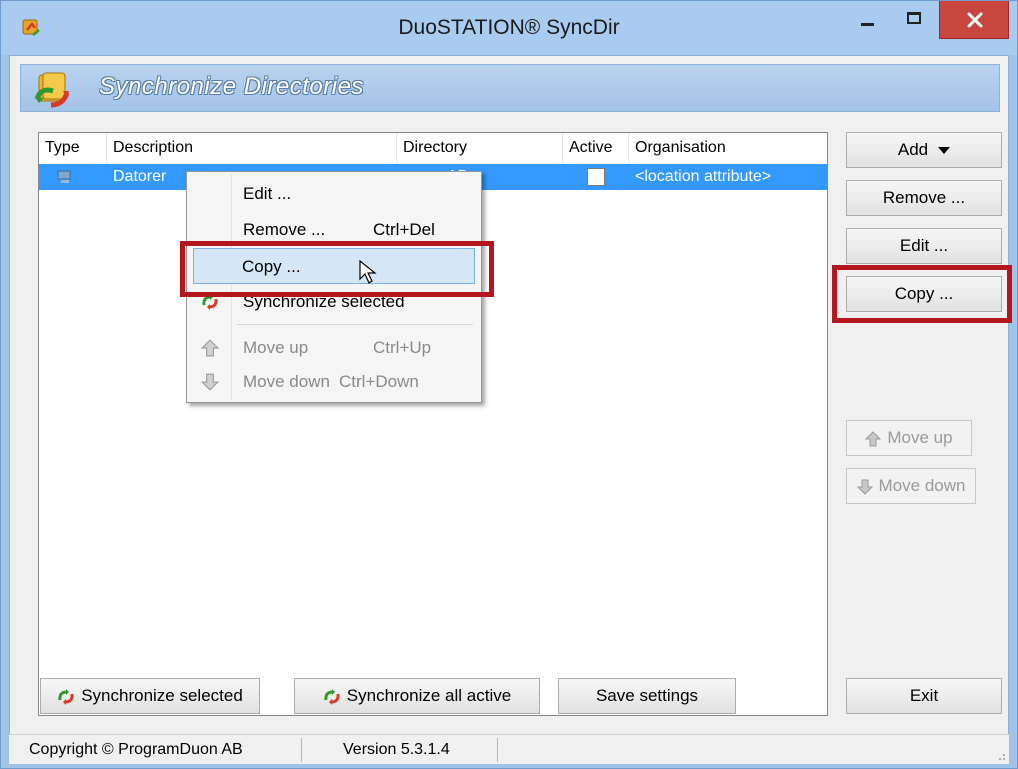  What do you see at coordinates (276, 347) in the screenshot?
I see `menu-item-label: Move up` at bounding box center [276, 347].